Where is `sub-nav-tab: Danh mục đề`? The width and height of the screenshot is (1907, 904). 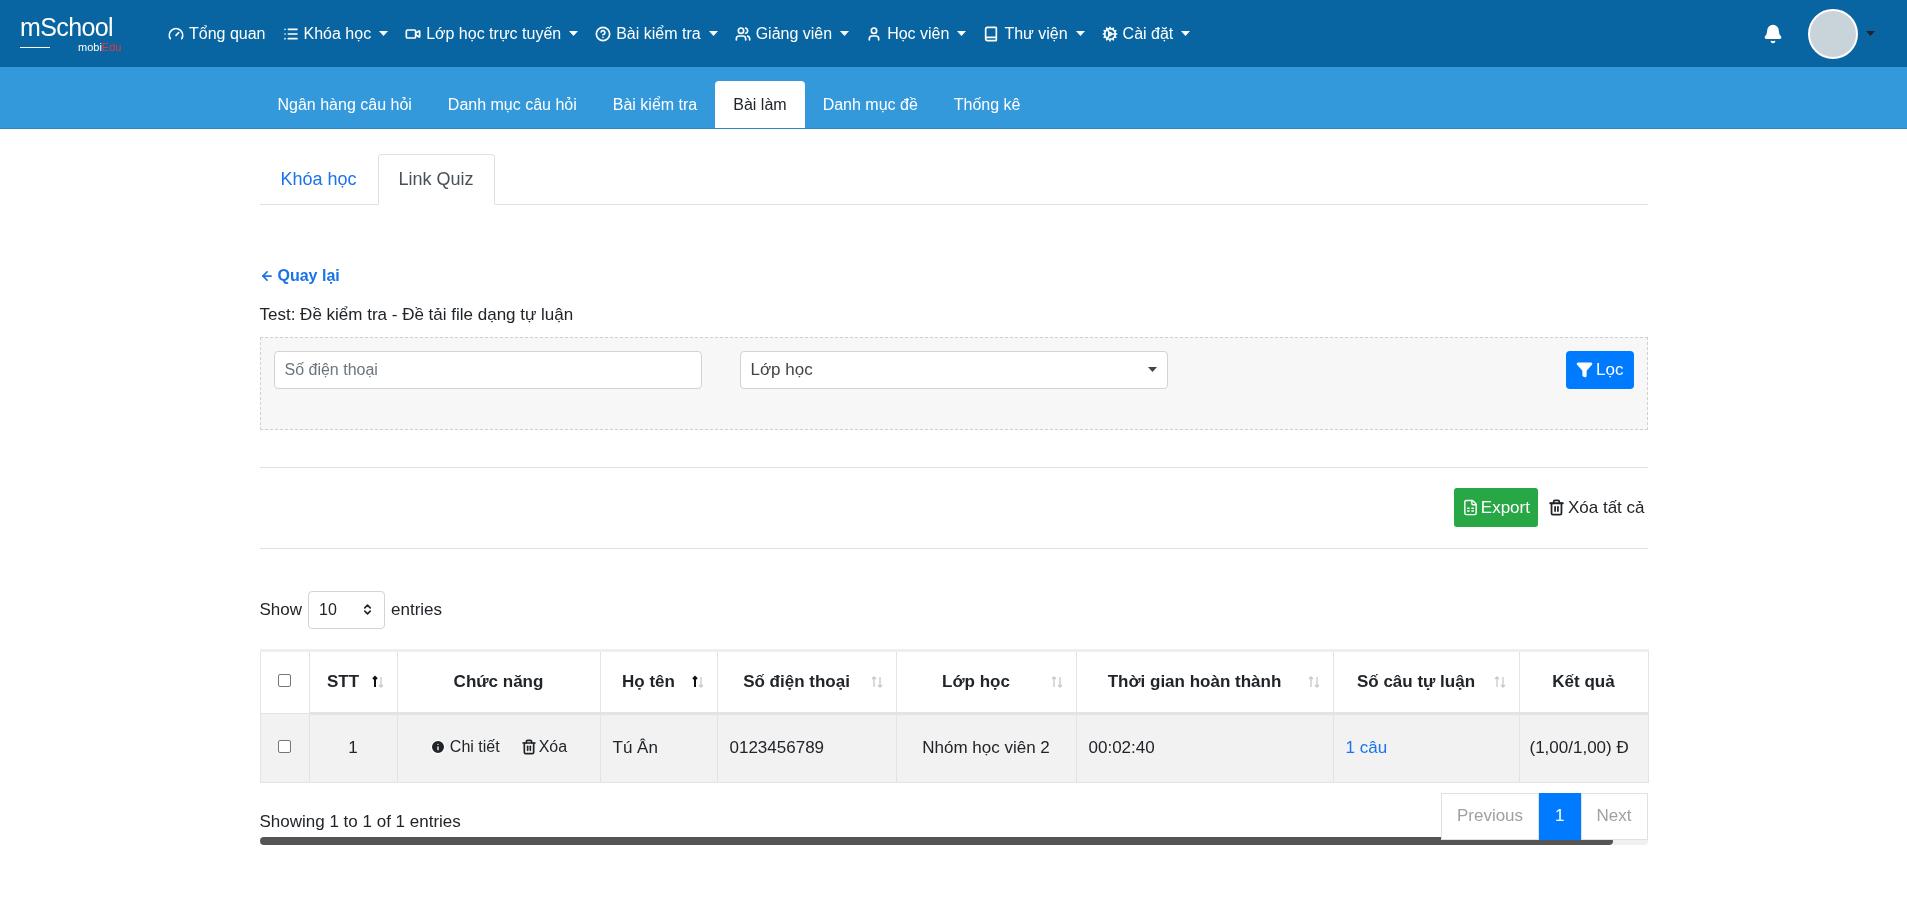 sub-nav-tab: Danh mục đề is located at coordinates (870, 104).